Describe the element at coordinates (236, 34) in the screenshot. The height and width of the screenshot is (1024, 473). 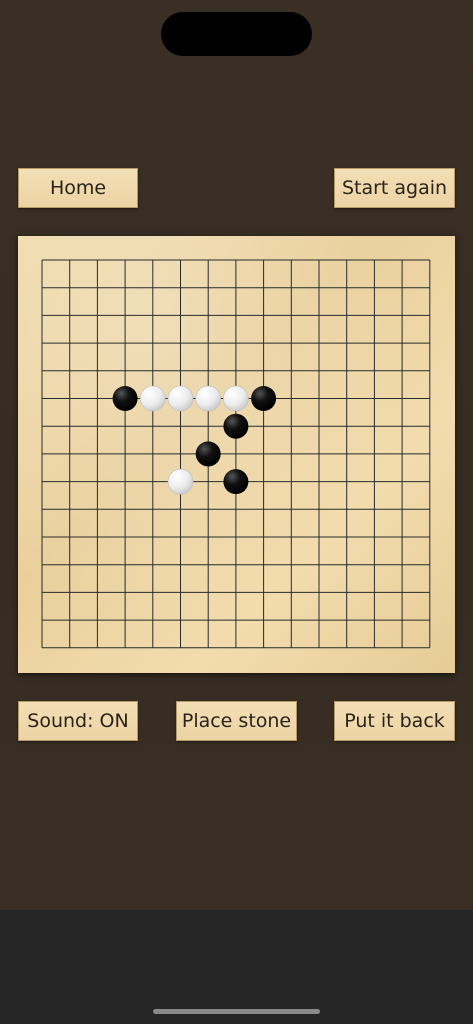
I see `dynamic-island` at that location.